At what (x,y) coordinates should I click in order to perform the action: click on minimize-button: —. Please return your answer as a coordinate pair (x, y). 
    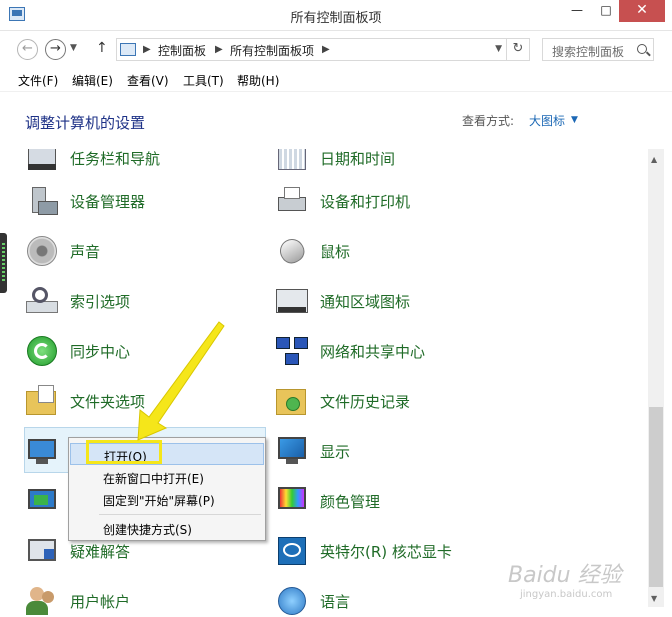
    Looking at the image, I should click on (577, 11).